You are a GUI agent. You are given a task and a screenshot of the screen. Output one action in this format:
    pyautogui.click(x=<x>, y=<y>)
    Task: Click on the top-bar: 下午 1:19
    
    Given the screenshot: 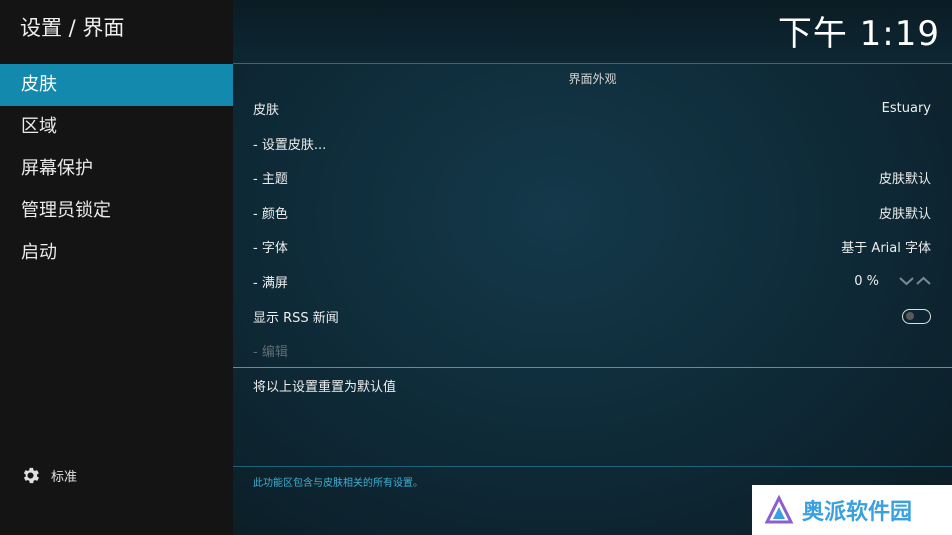 What is the action you would take?
    pyautogui.click(x=592, y=32)
    